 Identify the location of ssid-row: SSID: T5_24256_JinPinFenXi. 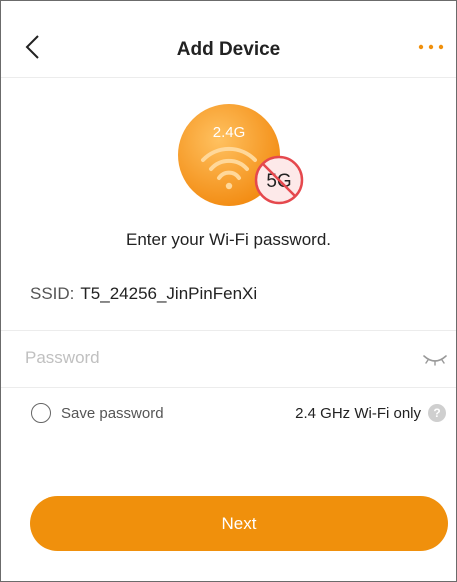
(143, 294).